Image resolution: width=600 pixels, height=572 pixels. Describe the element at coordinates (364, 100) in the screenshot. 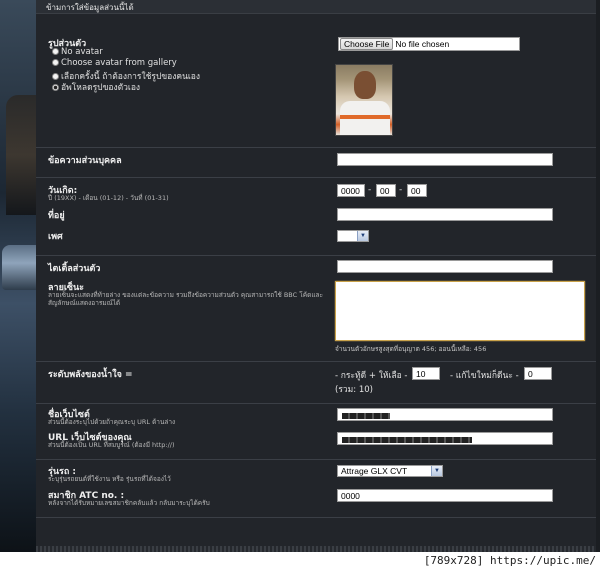

I see `avatar-image` at that location.